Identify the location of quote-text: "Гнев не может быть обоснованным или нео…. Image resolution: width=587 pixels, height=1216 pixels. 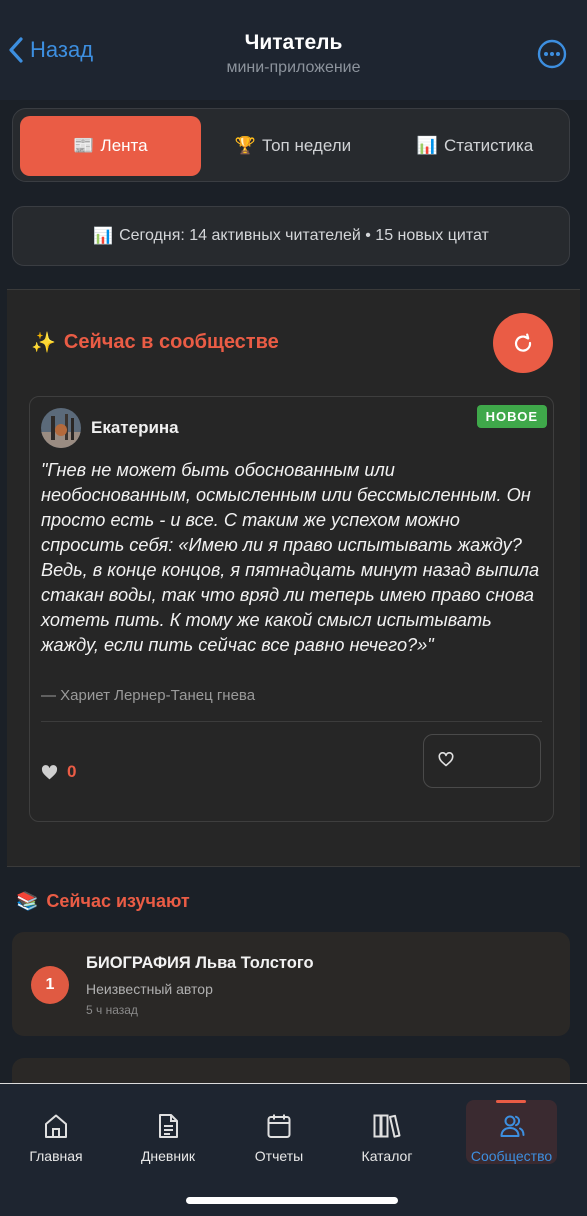
(290, 557).